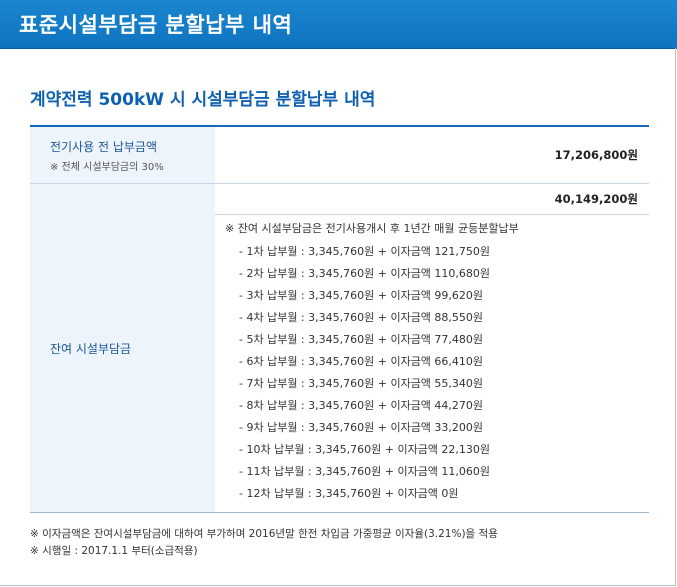 The height and width of the screenshot is (587, 677). What do you see at coordinates (361, 405) in the screenshot?
I see `installment-line: - 8차 납부월 : 3,345,760원 + 이자금액 44,270원` at bounding box center [361, 405].